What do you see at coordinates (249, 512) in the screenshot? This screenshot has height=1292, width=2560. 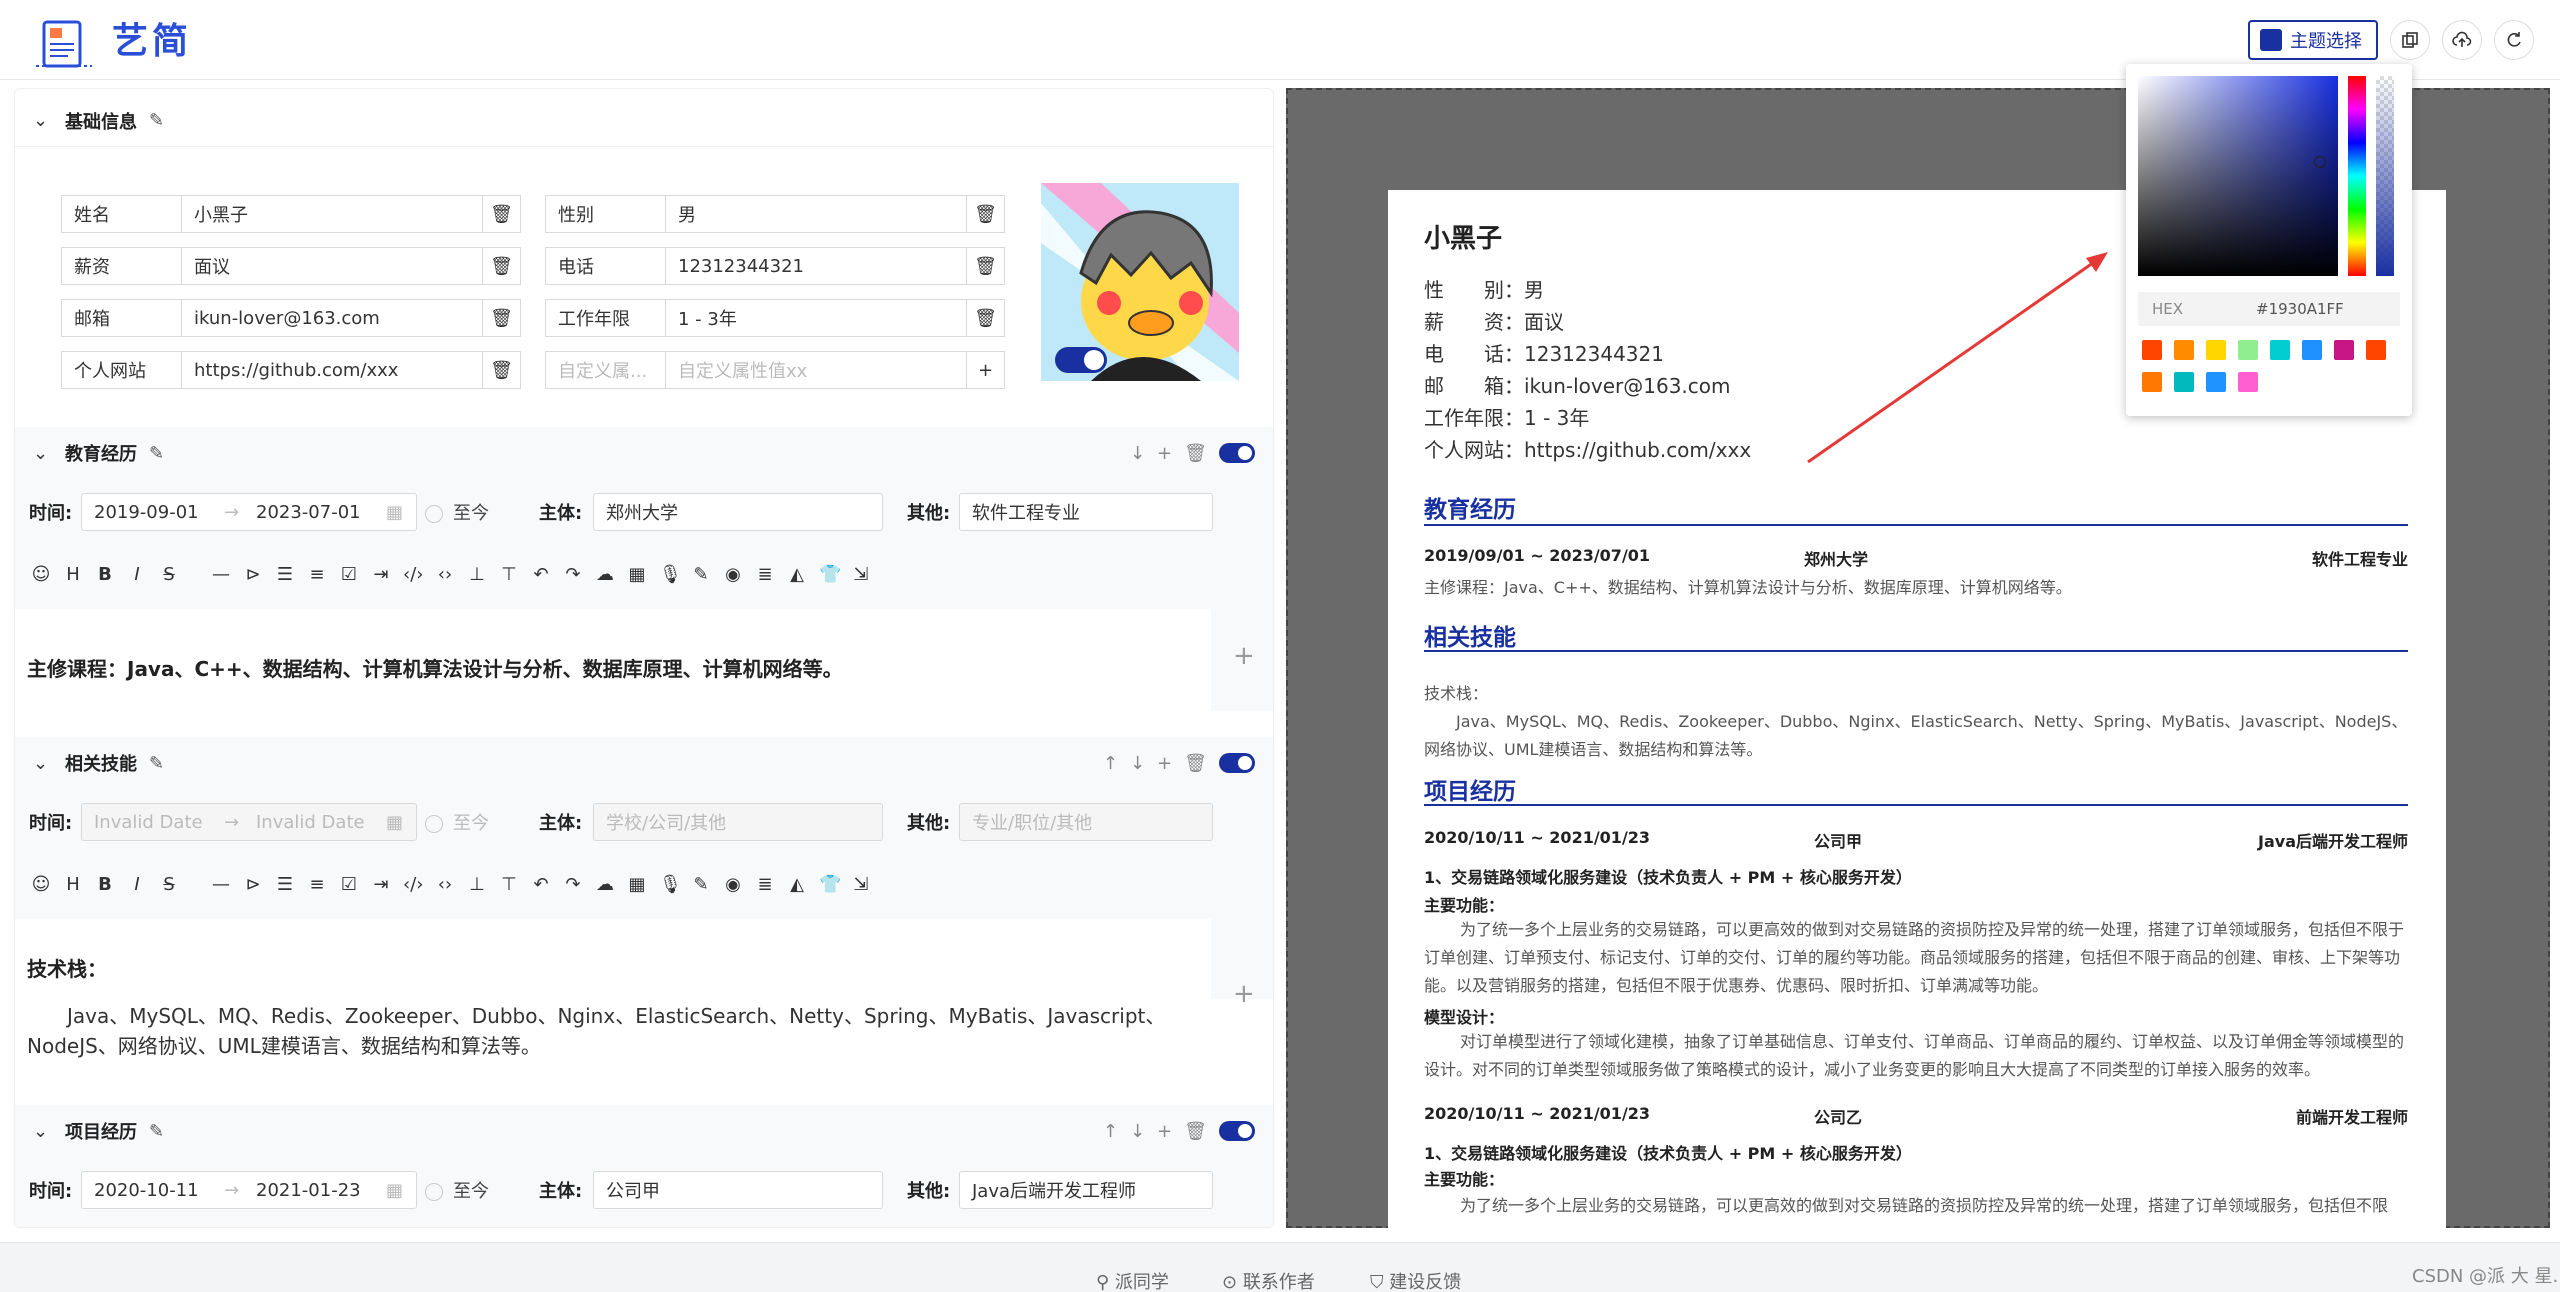 I see `date-range-picker: 2019-09-01 → 2023-07-01 ▦` at bounding box center [249, 512].